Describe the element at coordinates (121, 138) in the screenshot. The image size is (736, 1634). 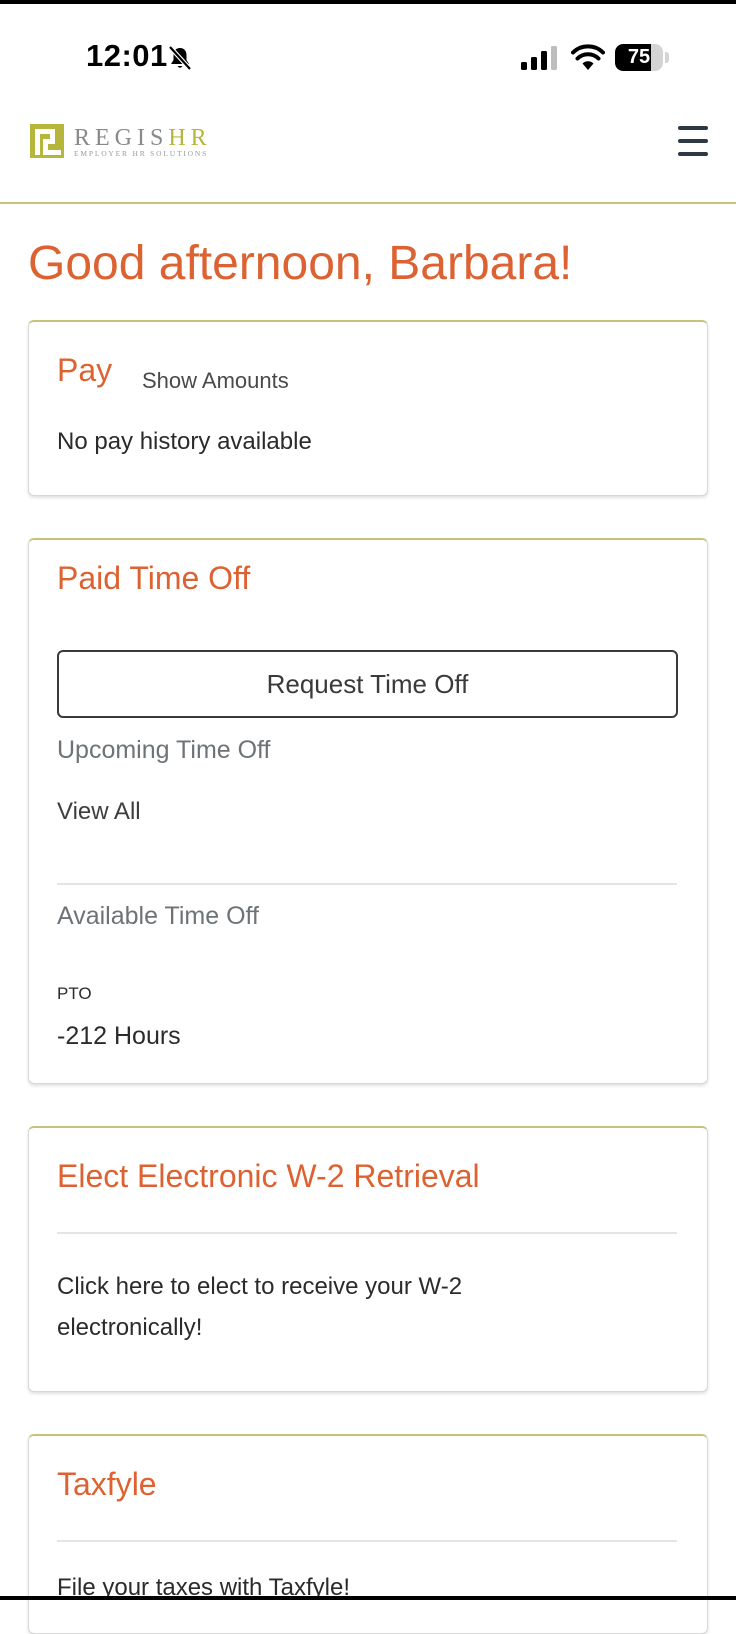
I see `logo-text: REGIS` at that location.